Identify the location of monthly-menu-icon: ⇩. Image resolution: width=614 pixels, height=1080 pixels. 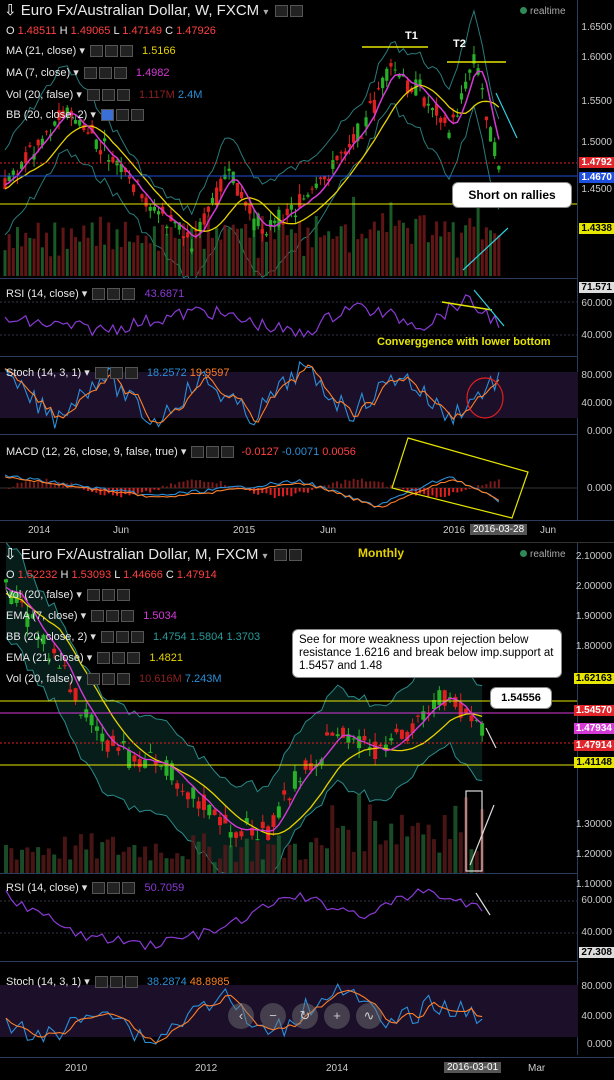
(10, 554).